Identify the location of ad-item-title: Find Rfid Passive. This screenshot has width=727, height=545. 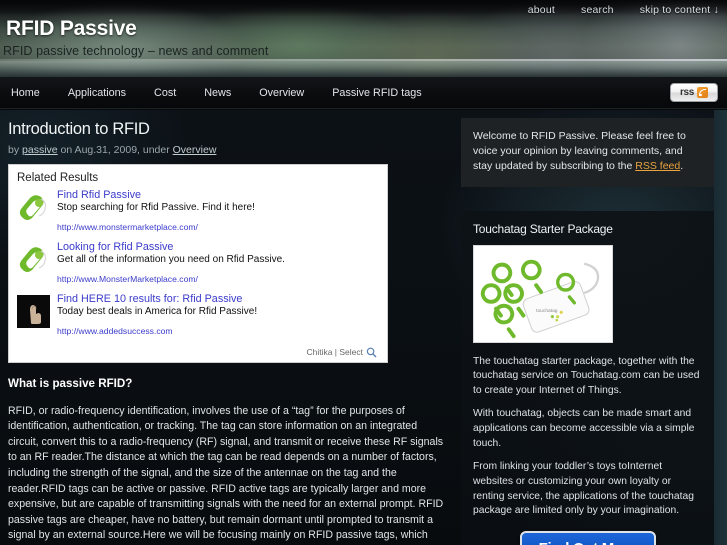
(218, 195).